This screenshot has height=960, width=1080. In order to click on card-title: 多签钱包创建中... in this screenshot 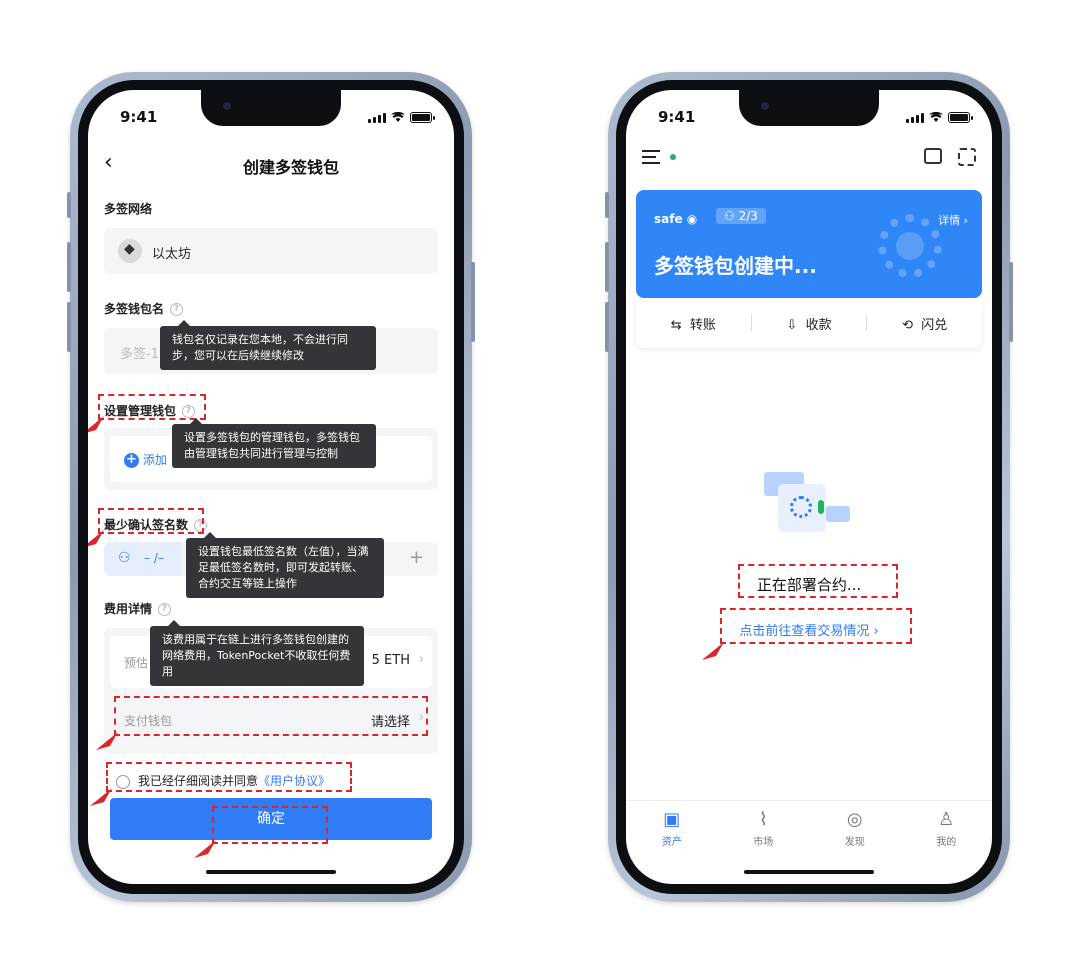, I will do `click(735, 266)`.